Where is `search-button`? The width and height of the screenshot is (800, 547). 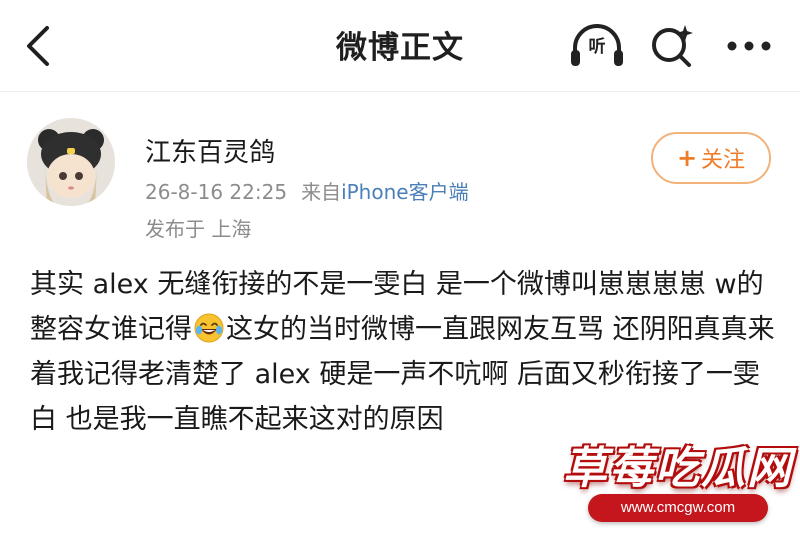
search-button is located at coordinates (673, 46).